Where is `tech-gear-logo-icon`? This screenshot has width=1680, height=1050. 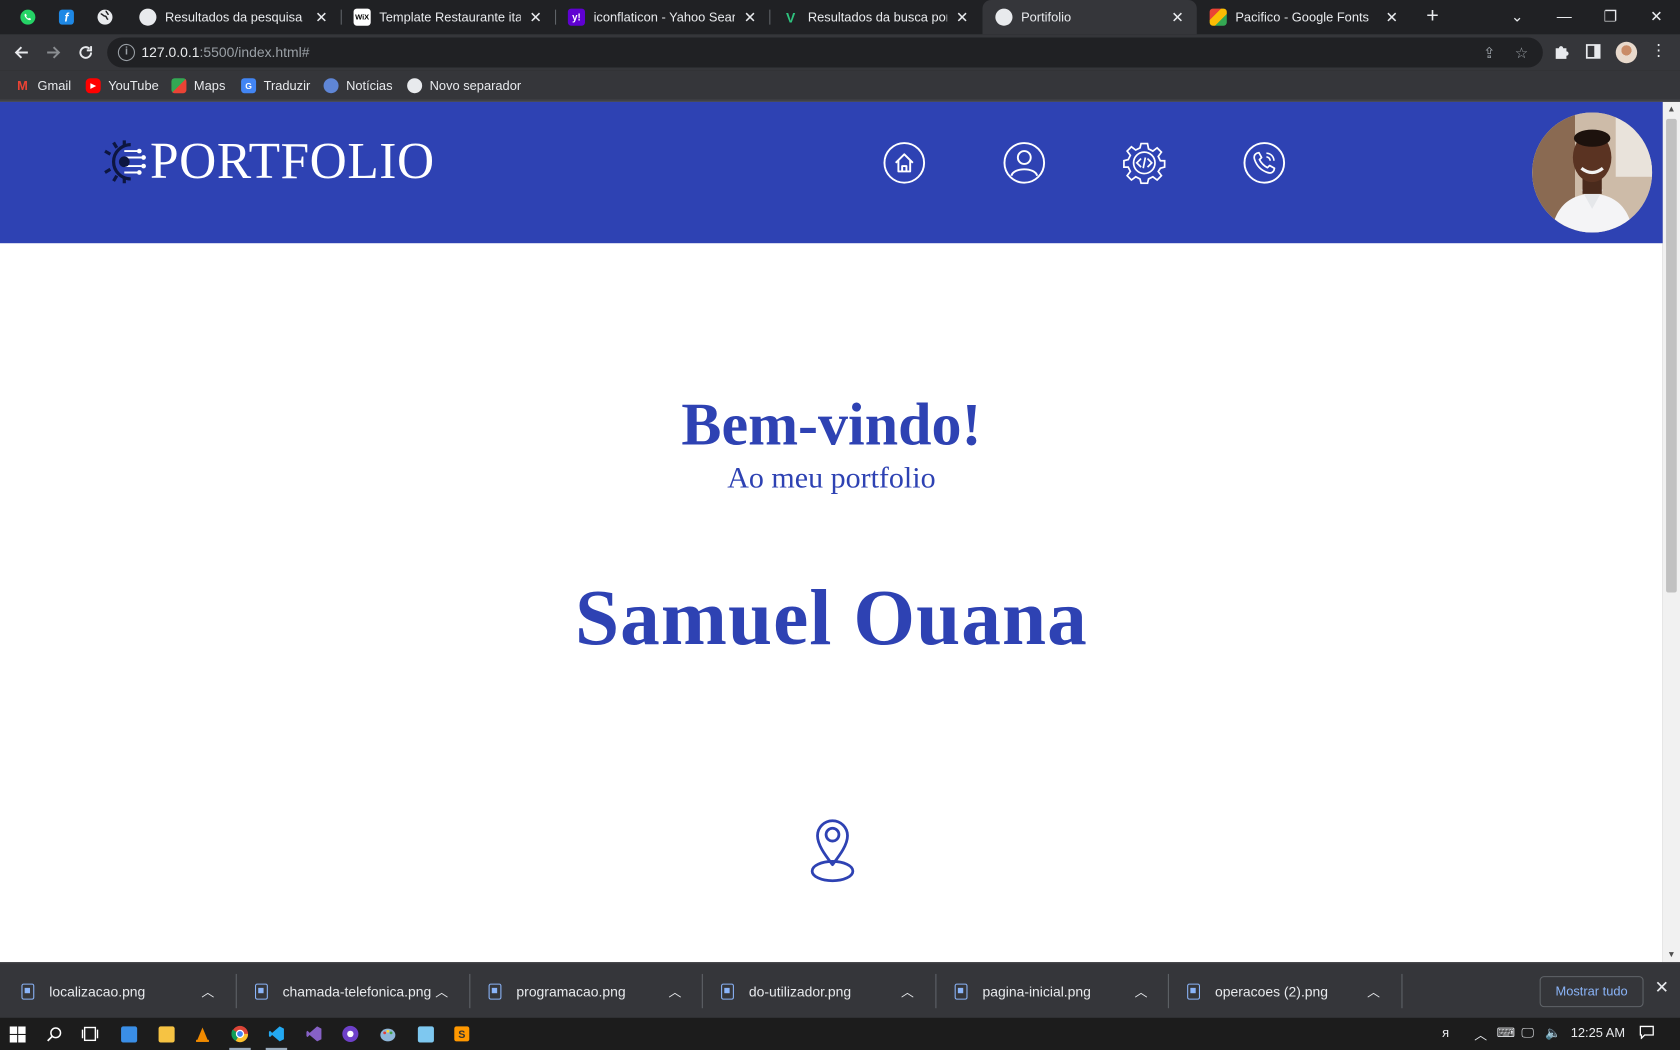
tech-gear-logo-icon is located at coordinates (123, 161).